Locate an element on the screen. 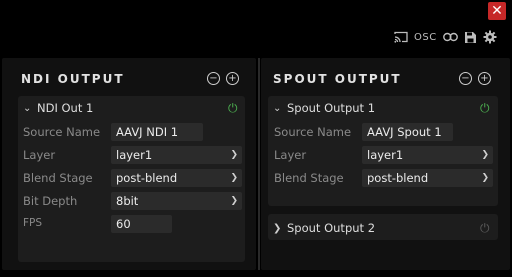 Image resolution: width=512 pixels, height=277 pixels. spout-output-1-header: ⌄ Spout Output 1 is located at coordinates (324, 108).